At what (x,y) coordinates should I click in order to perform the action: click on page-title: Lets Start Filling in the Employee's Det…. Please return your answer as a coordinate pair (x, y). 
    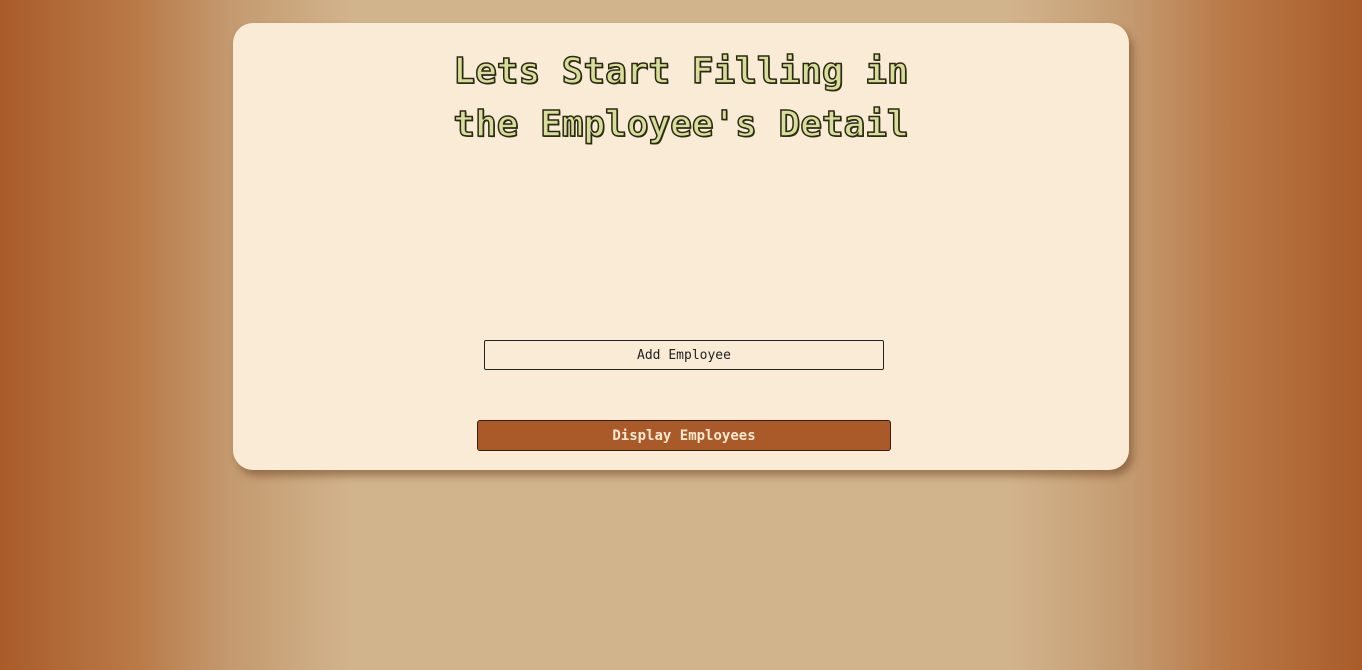
    Looking at the image, I should click on (681, 98).